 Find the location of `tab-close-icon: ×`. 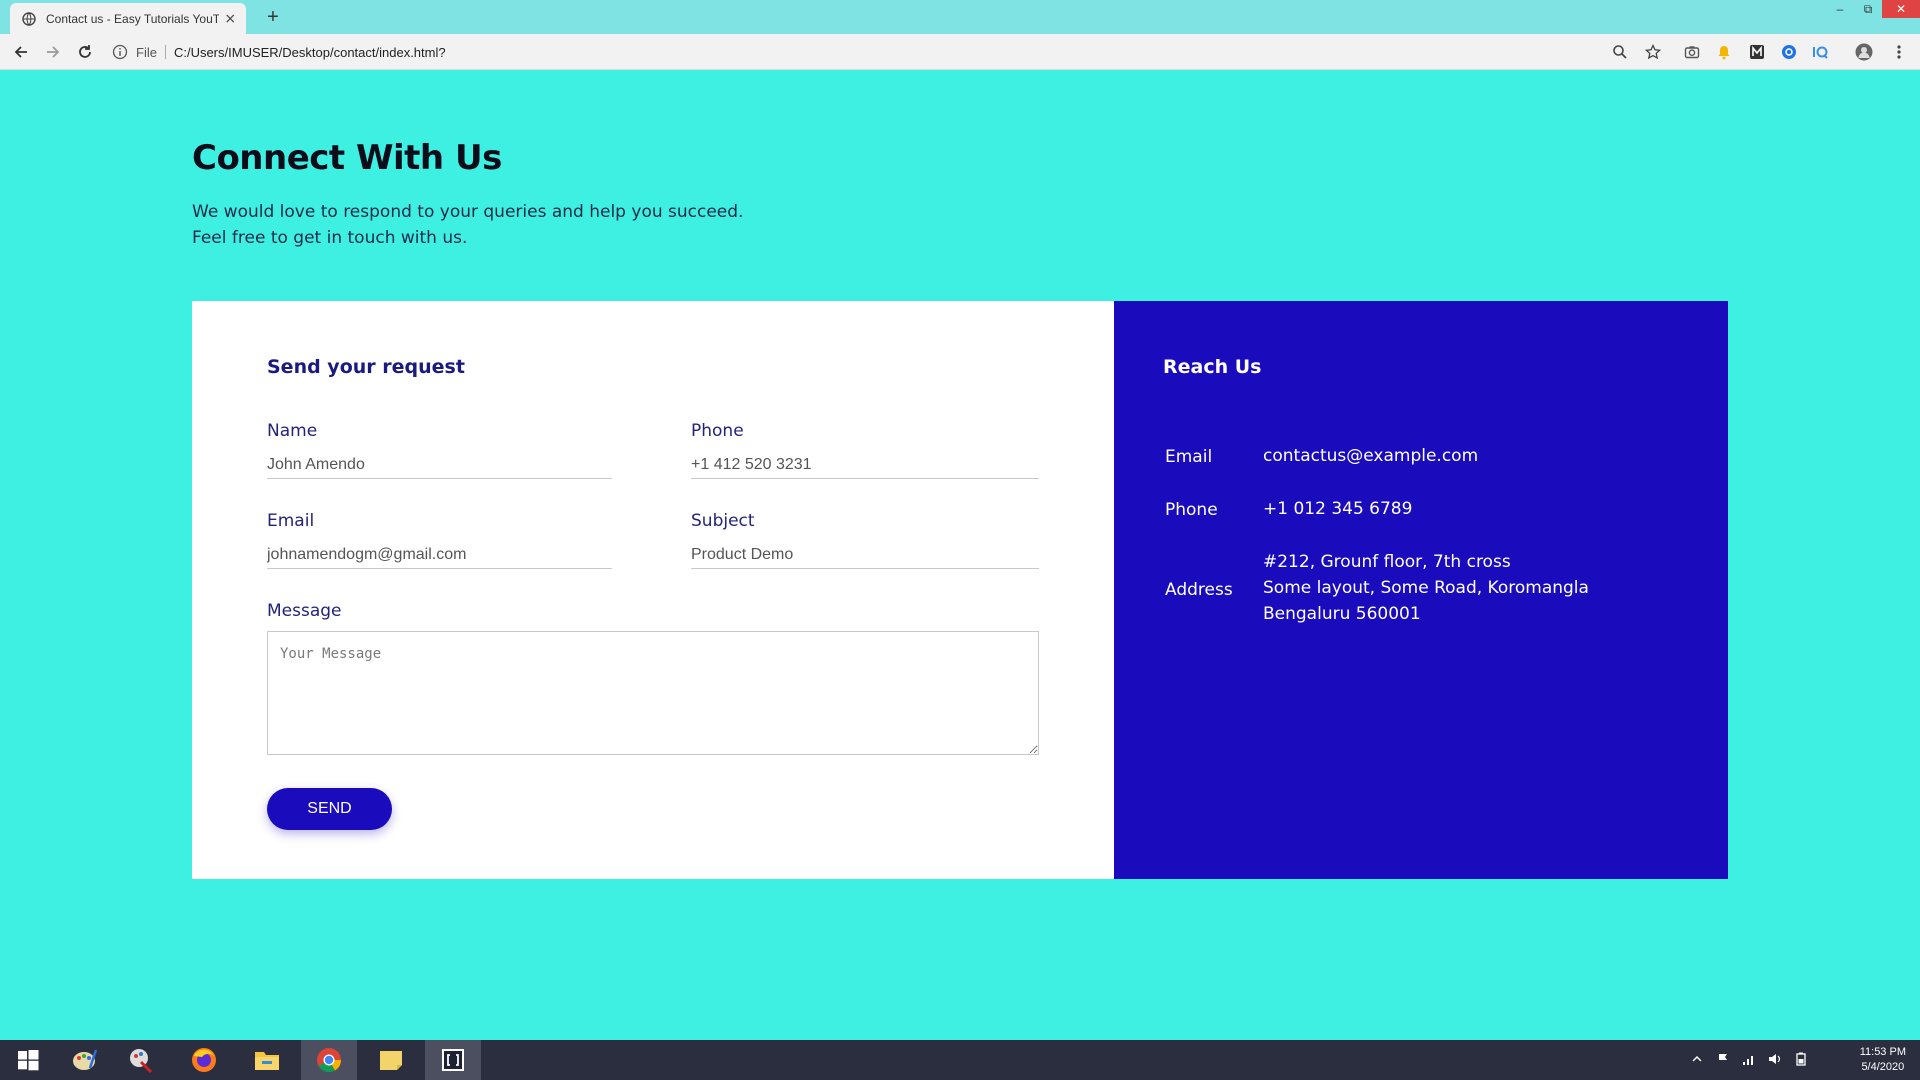

tab-close-icon: × is located at coordinates (231, 19).